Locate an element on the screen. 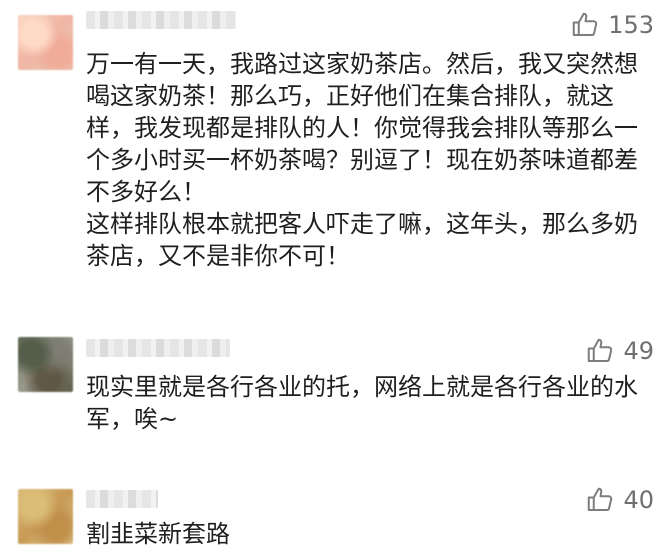  comment-text: 割韭菜新套路 is located at coordinates (158, 534).